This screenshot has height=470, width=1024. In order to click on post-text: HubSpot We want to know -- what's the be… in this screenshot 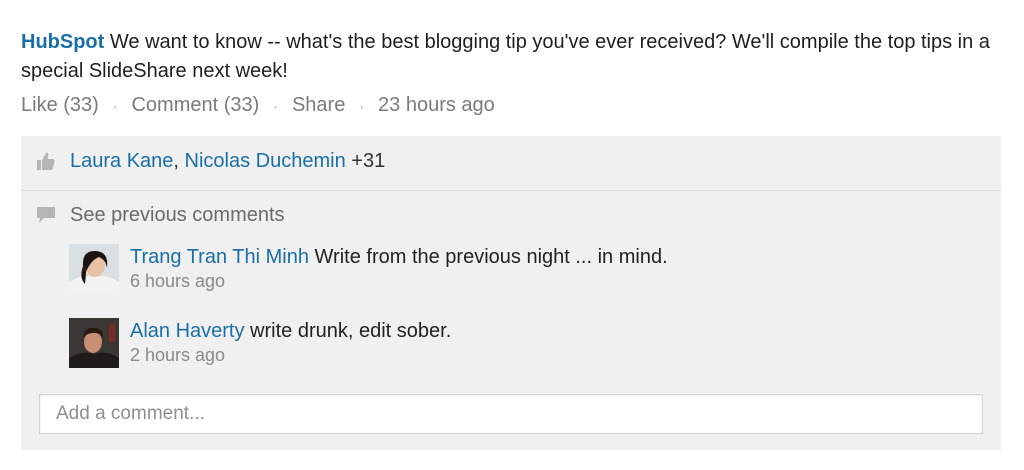, I will do `click(516, 57)`.